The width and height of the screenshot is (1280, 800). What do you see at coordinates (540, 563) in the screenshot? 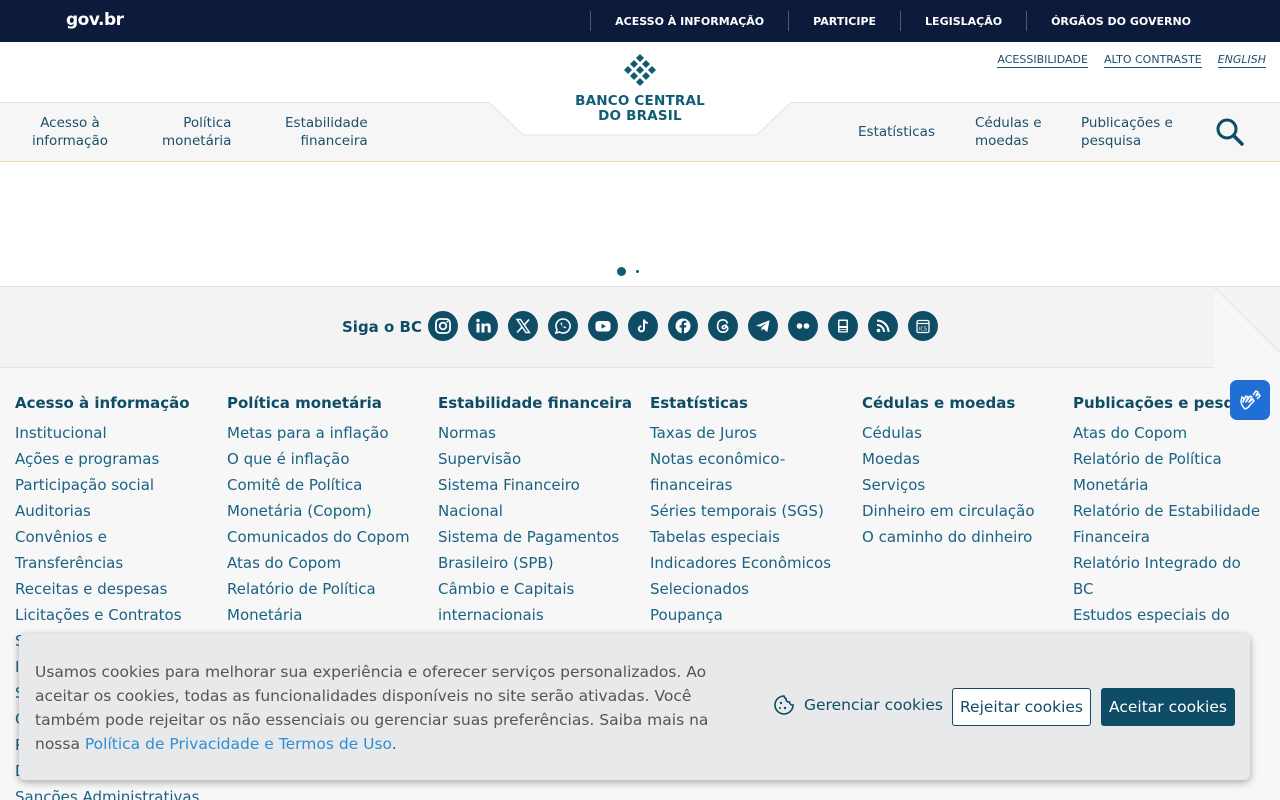
I see `footer-link: Brasileiro (SPB)` at bounding box center [540, 563].